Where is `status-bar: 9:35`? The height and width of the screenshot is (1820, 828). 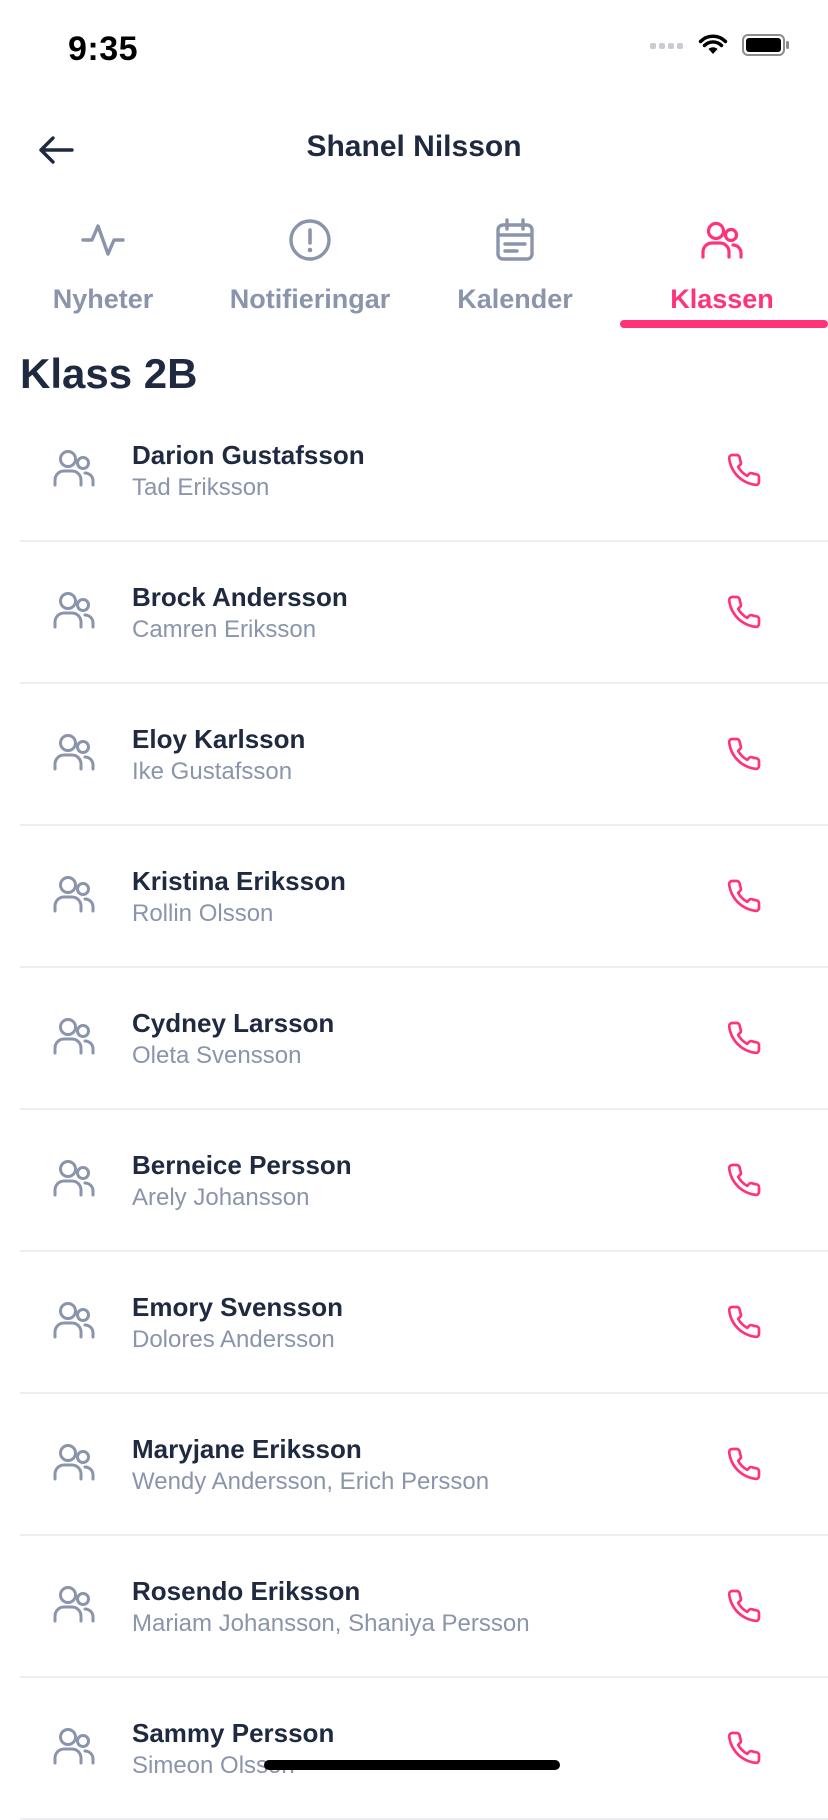 status-bar: 9:35 is located at coordinates (414, 50).